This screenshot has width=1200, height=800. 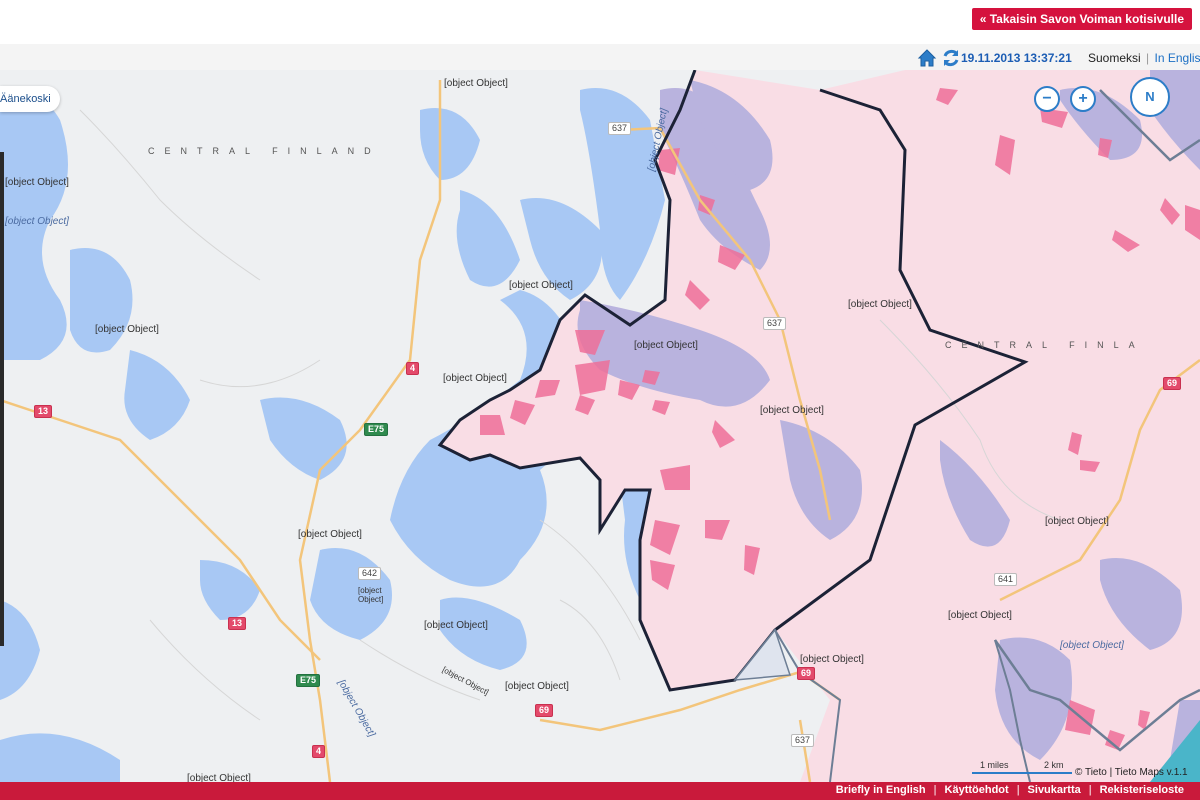 What do you see at coordinates (977, 790) in the screenshot?
I see `footer-link-terms: Käyttöehdot` at bounding box center [977, 790].